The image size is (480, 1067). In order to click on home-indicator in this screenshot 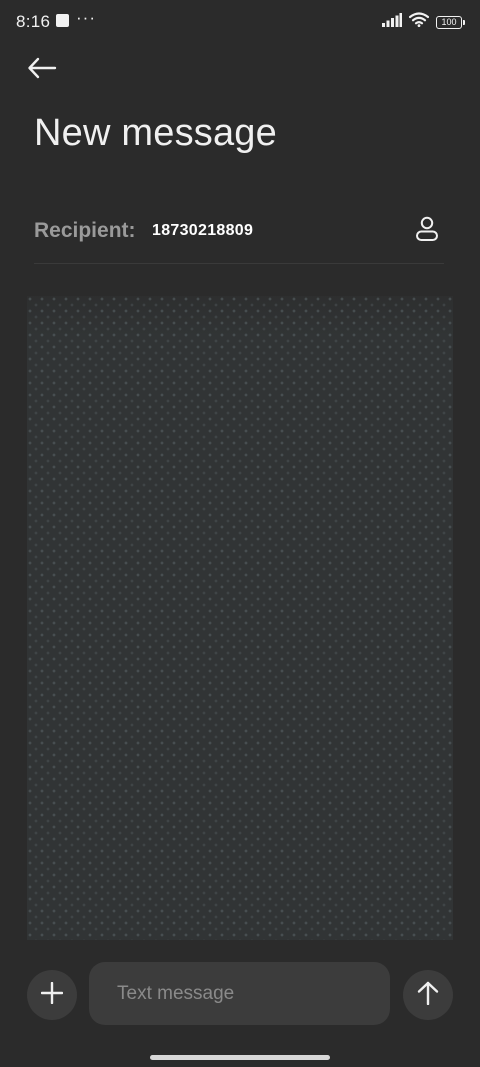, I will do `click(240, 1057)`.